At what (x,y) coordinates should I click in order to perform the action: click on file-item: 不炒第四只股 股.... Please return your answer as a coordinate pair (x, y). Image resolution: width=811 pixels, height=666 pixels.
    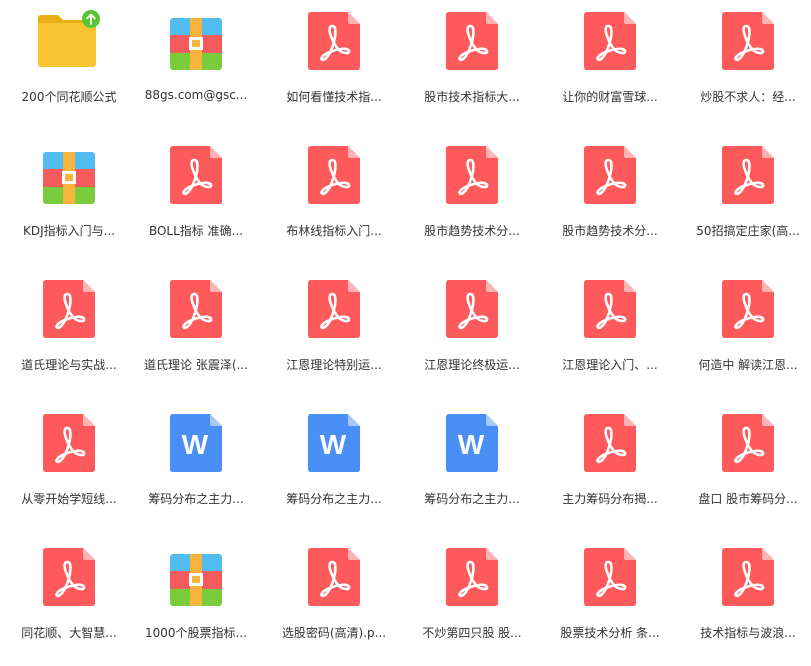
    Looking at the image, I should click on (472, 601).